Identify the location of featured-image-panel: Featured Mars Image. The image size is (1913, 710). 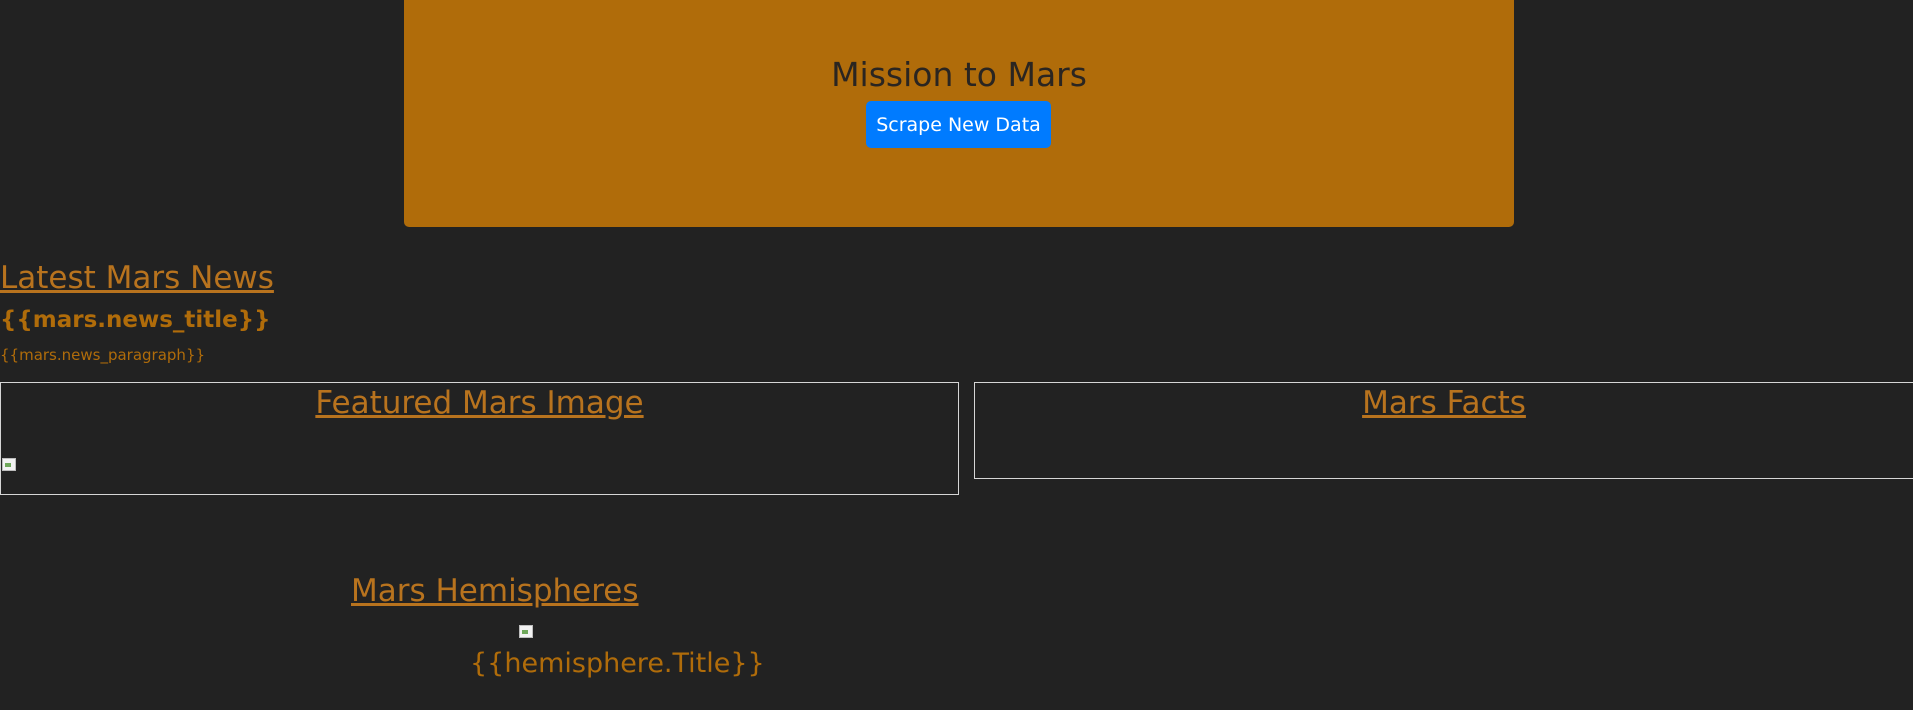
(479, 438).